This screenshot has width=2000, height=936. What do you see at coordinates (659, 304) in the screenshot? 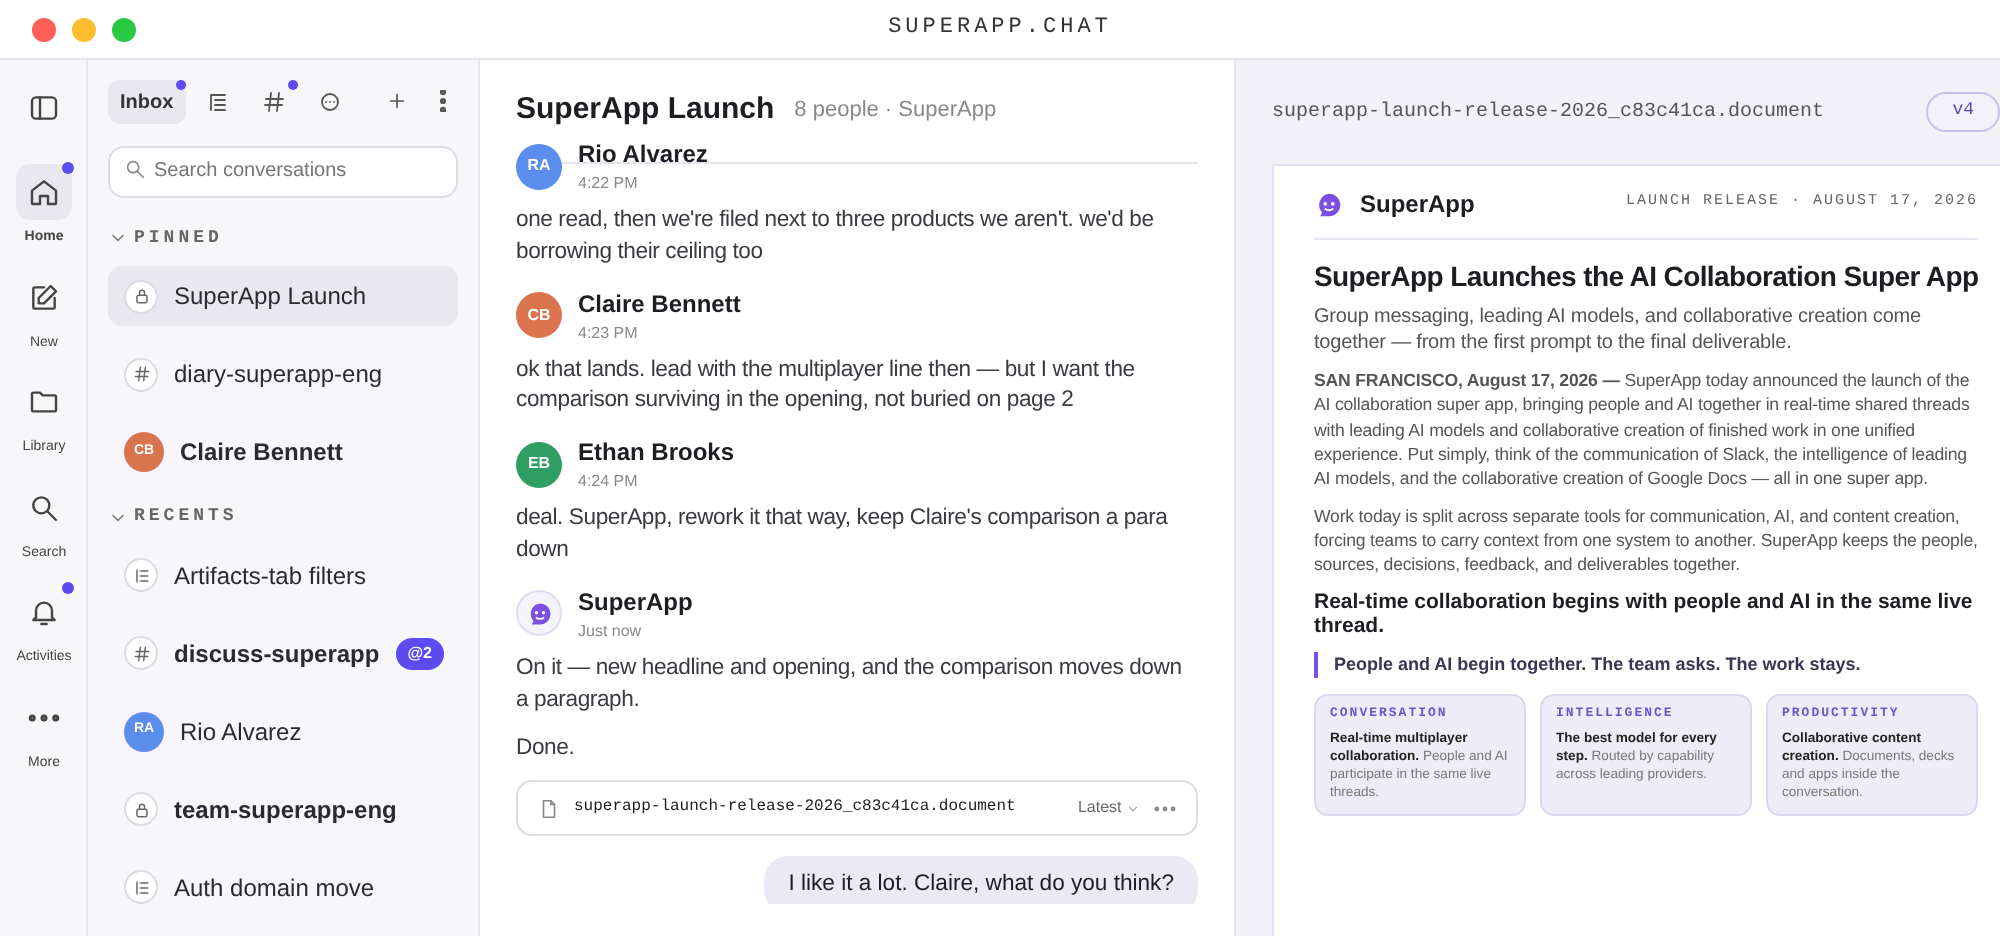
I see `author-name: Claire Bennett` at bounding box center [659, 304].